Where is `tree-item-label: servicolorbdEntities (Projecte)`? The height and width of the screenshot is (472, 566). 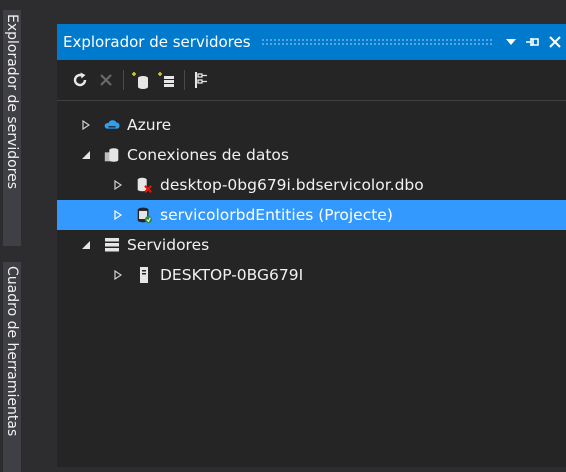 tree-item-label: servicolorbdEntities (Projecte) is located at coordinates (276, 215).